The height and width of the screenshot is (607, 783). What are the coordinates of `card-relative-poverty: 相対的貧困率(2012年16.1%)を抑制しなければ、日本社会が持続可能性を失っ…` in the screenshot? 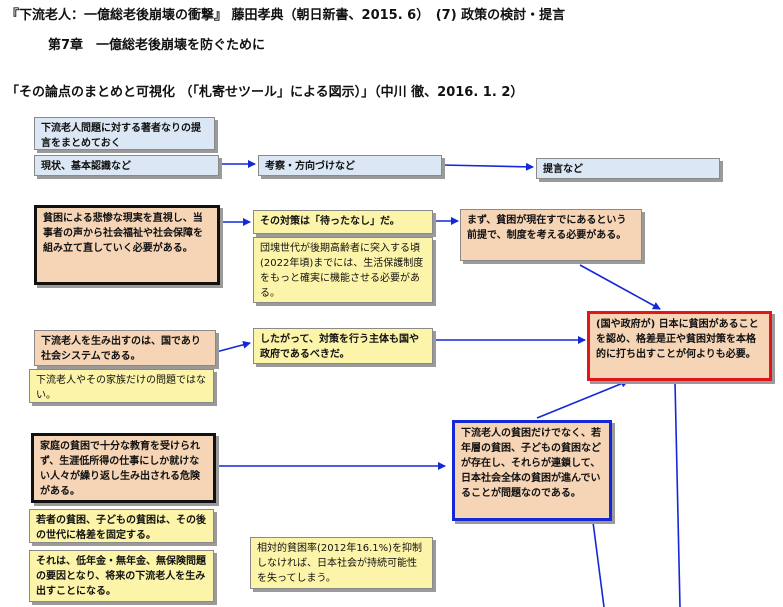 It's located at (341, 563).